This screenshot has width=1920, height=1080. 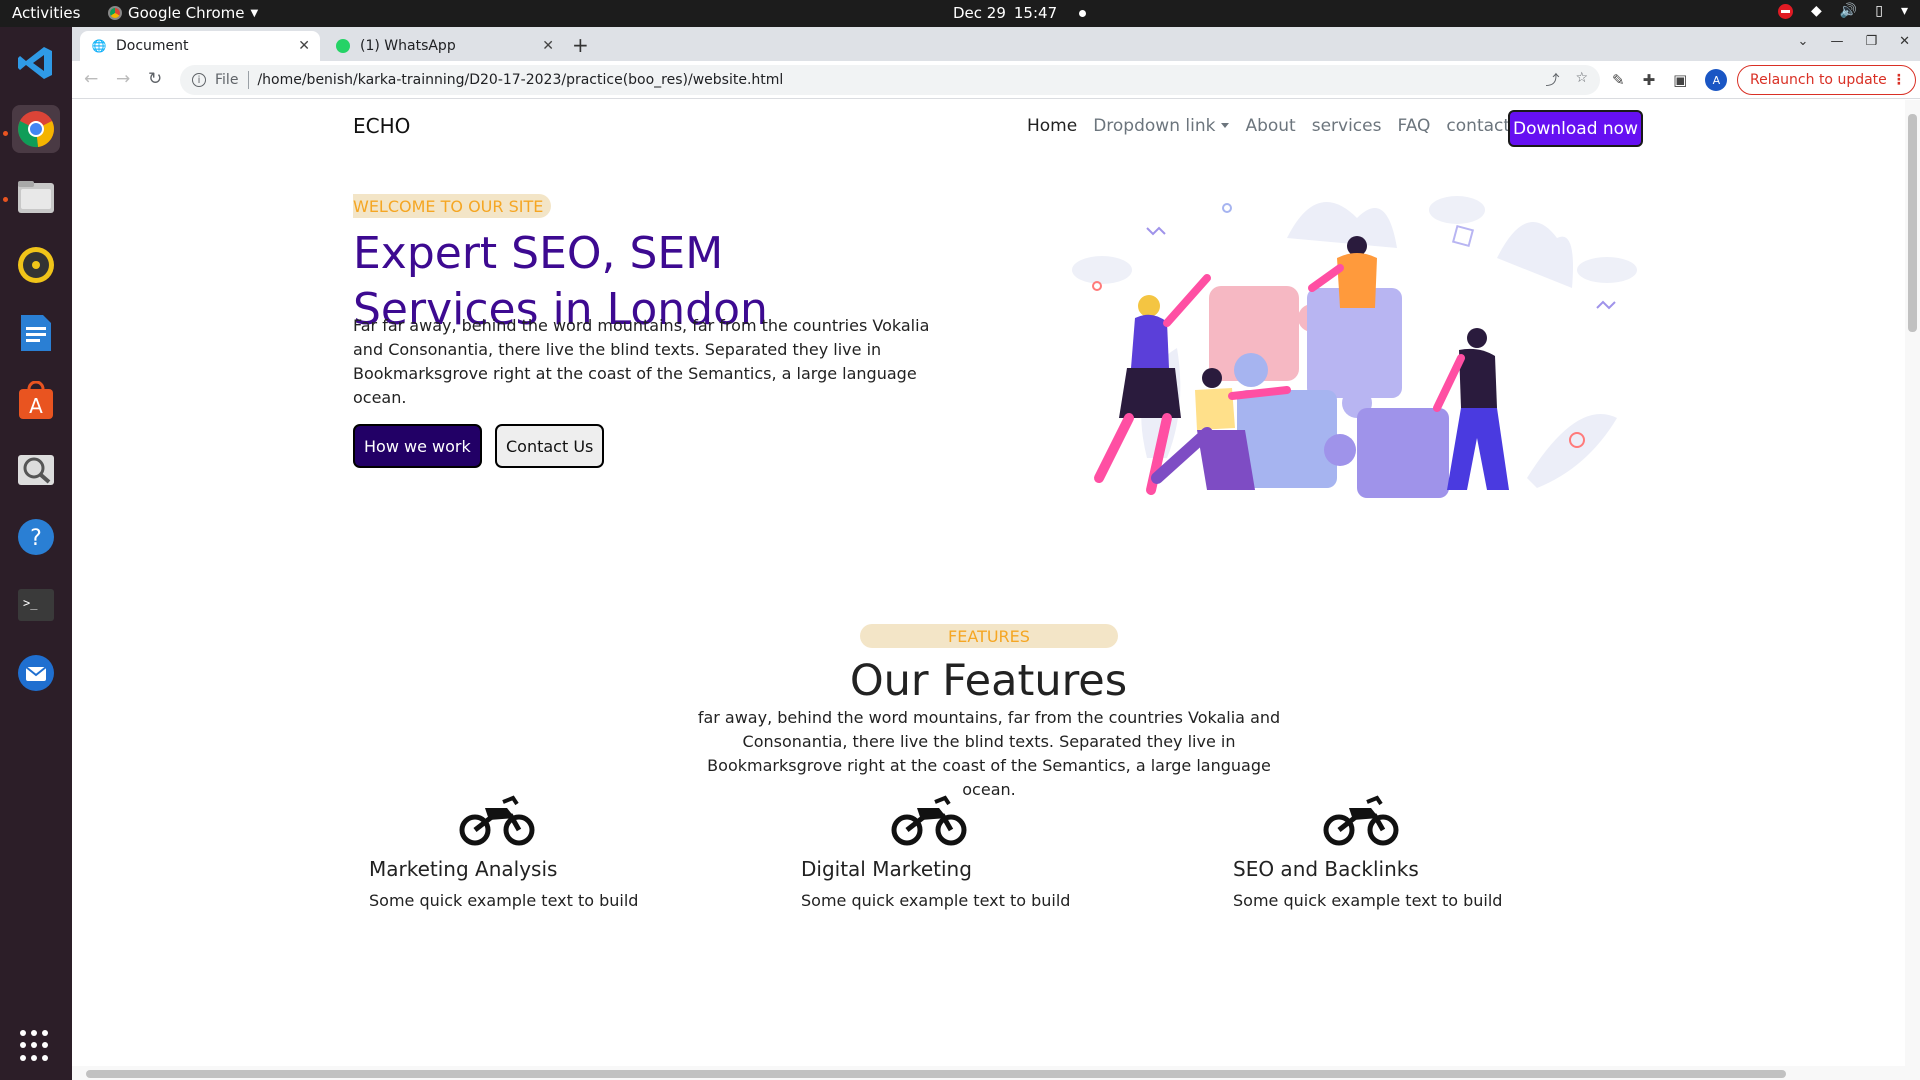 I want to click on scheme-label: File, so click(x=227, y=80).